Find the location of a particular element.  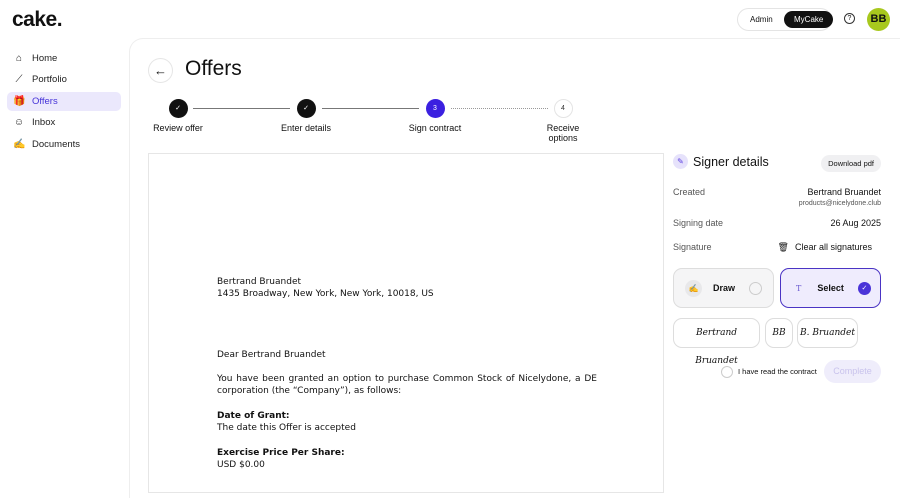

cake-logo: cake. is located at coordinates (37, 20).